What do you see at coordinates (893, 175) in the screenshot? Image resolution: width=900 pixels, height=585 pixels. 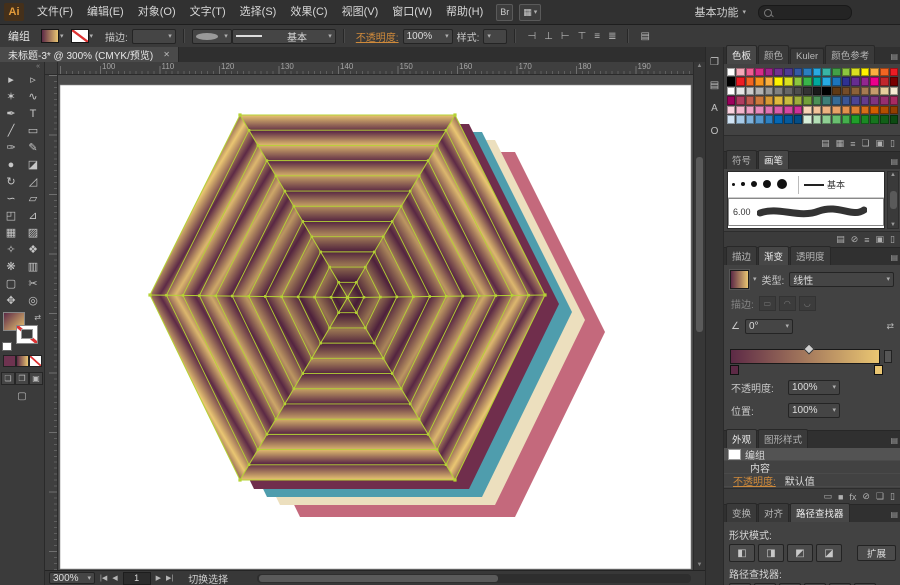 I see `scroll-up-icon: ▲` at bounding box center [893, 175].